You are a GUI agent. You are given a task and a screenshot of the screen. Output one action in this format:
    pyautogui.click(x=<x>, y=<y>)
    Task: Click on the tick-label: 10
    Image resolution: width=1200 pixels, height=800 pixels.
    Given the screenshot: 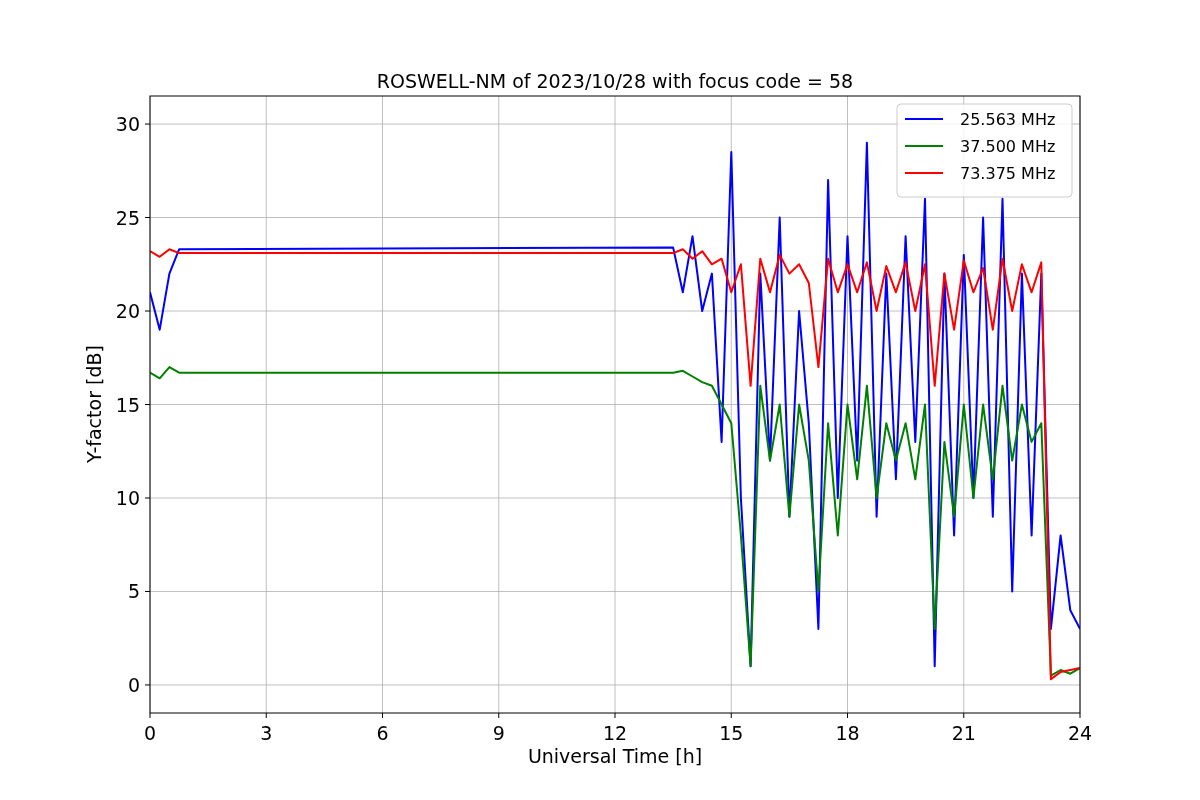 What is the action you would take?
    pyautogui.click(x=127, y=498)
    